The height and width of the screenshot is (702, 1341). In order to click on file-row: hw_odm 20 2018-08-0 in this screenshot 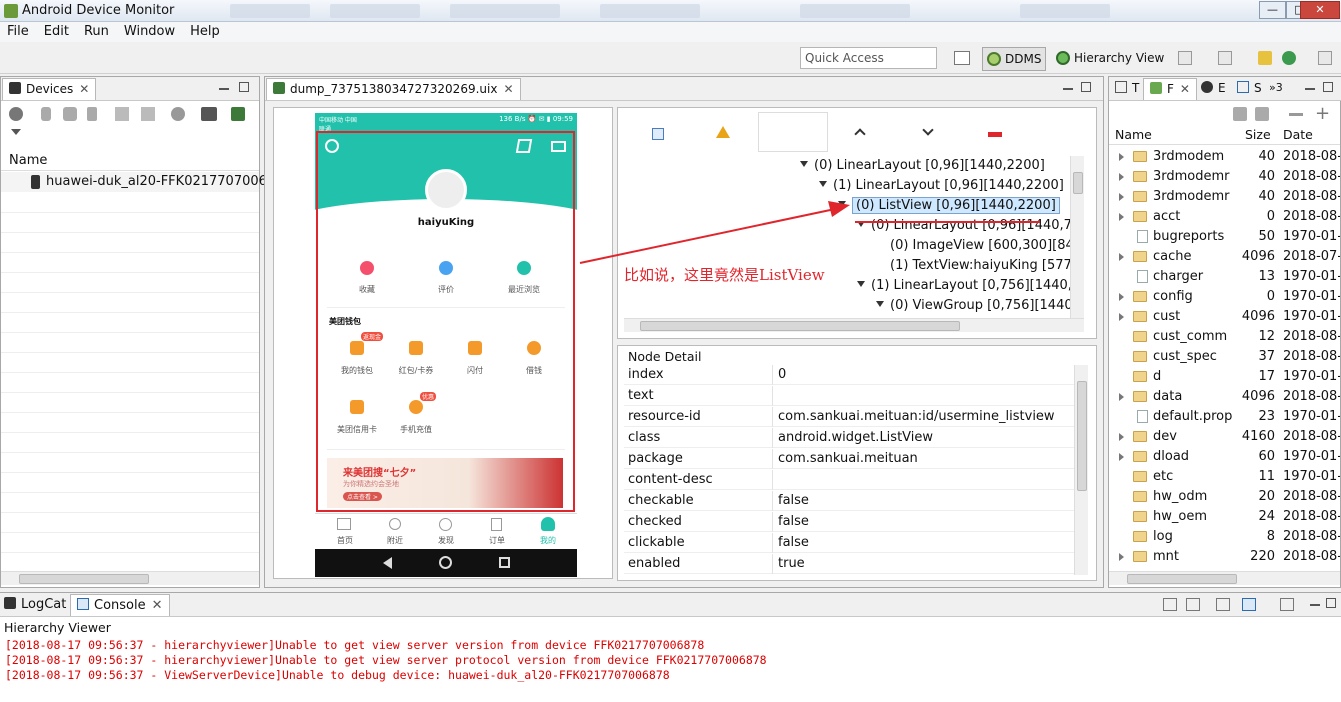, I will do `click(1224, 497)`.